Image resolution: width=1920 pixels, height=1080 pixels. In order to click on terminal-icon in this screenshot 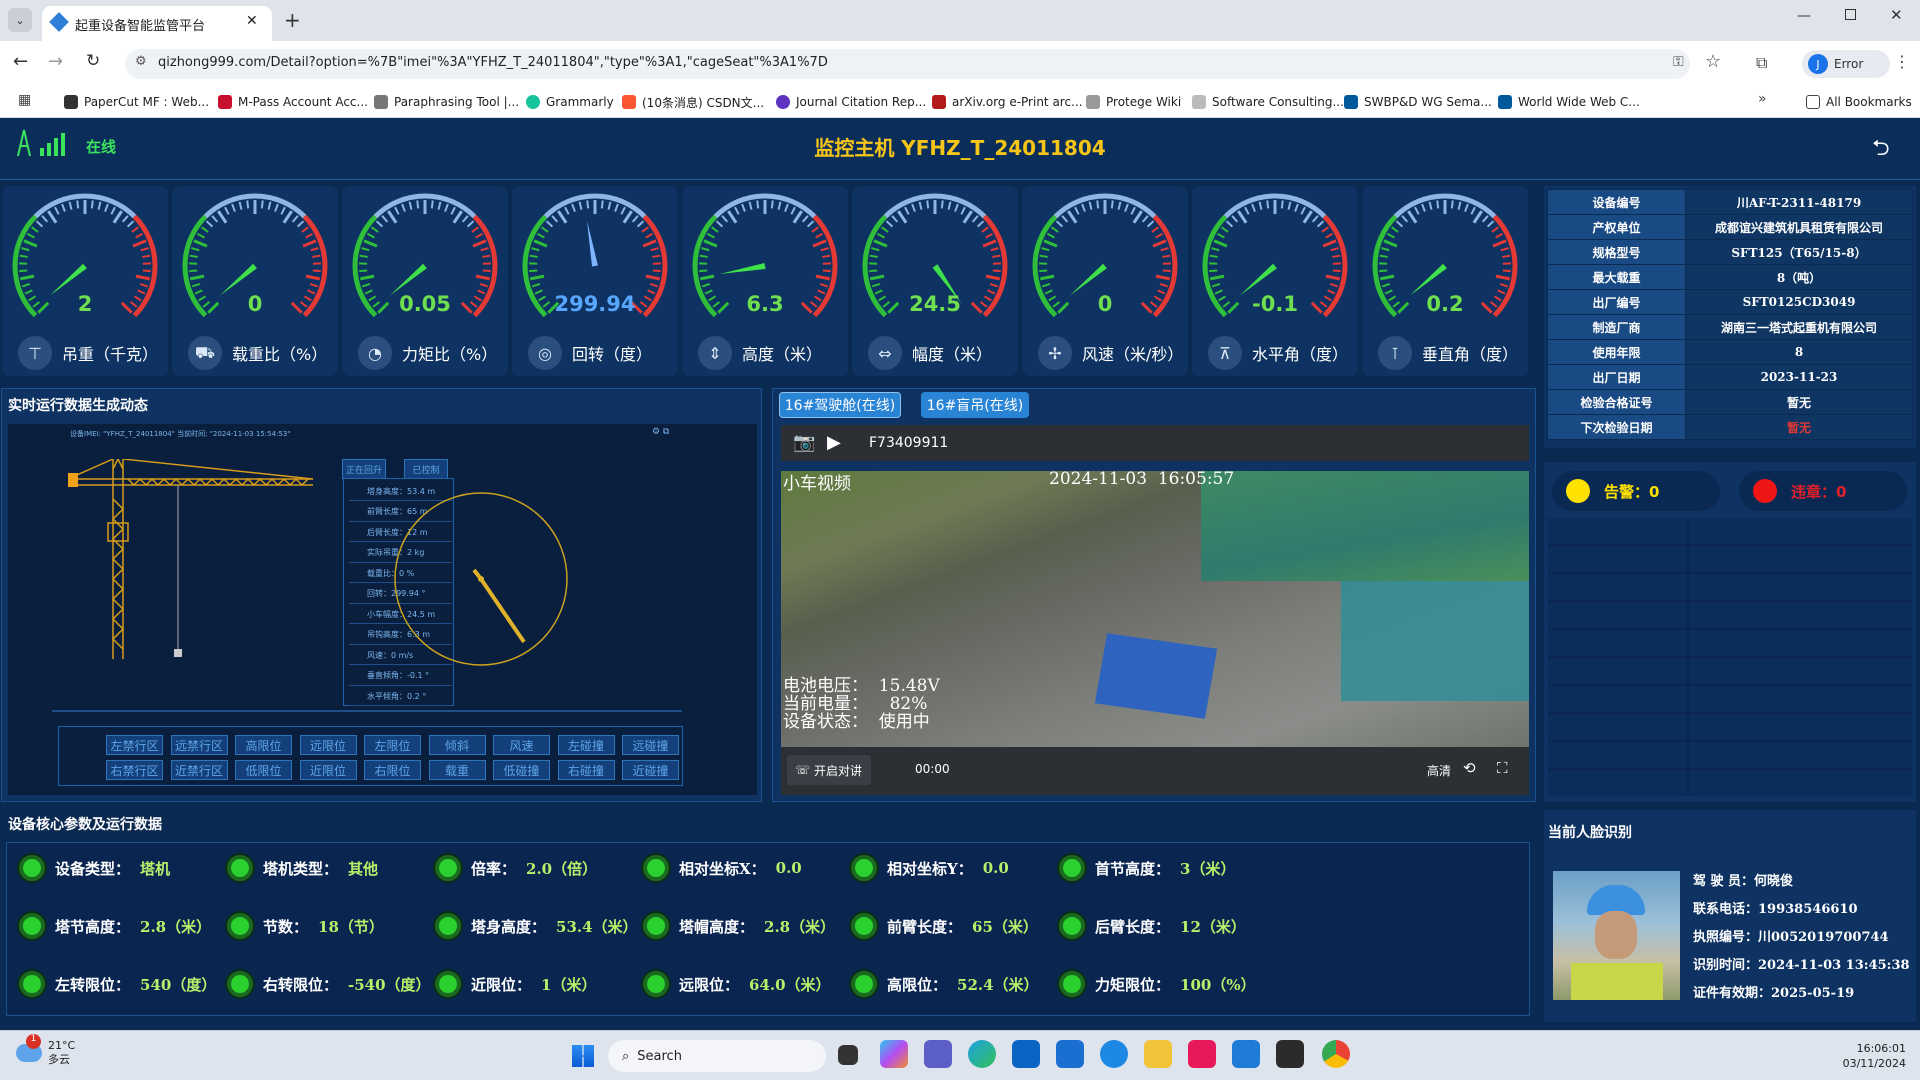, I will do `click(1290, 1054)`.